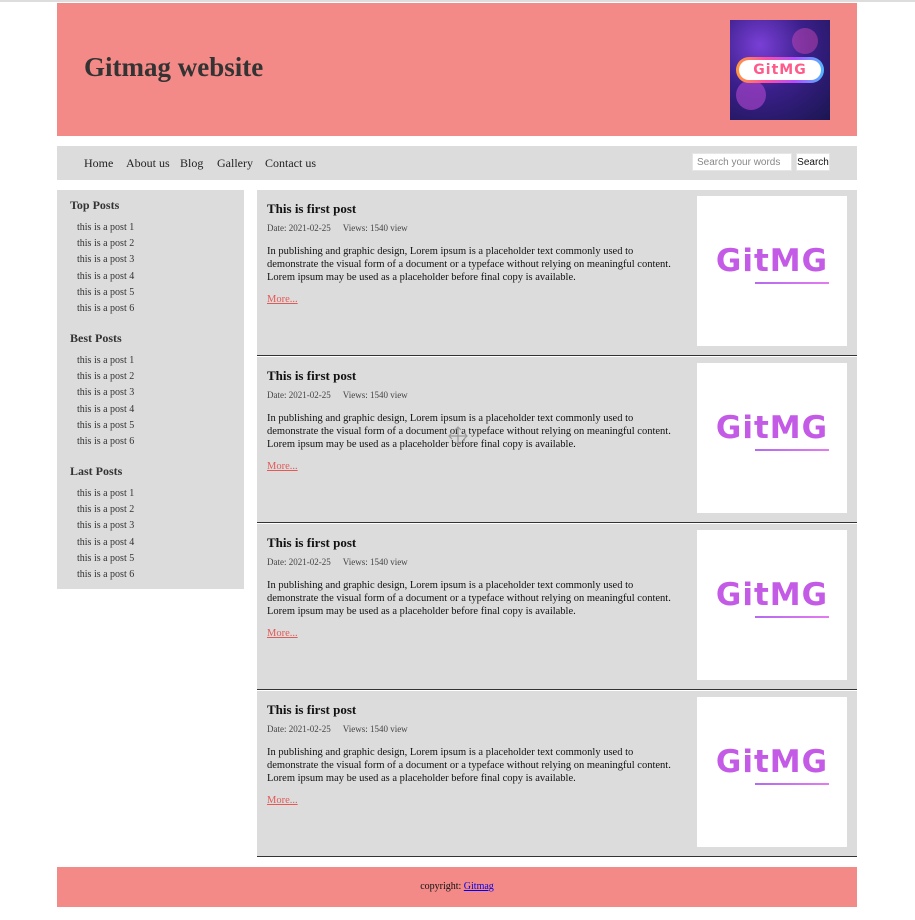 The width and height of the screenshot is (915, 920). I want to click on sidebar-heading: Last Posts, so click(96, 471).